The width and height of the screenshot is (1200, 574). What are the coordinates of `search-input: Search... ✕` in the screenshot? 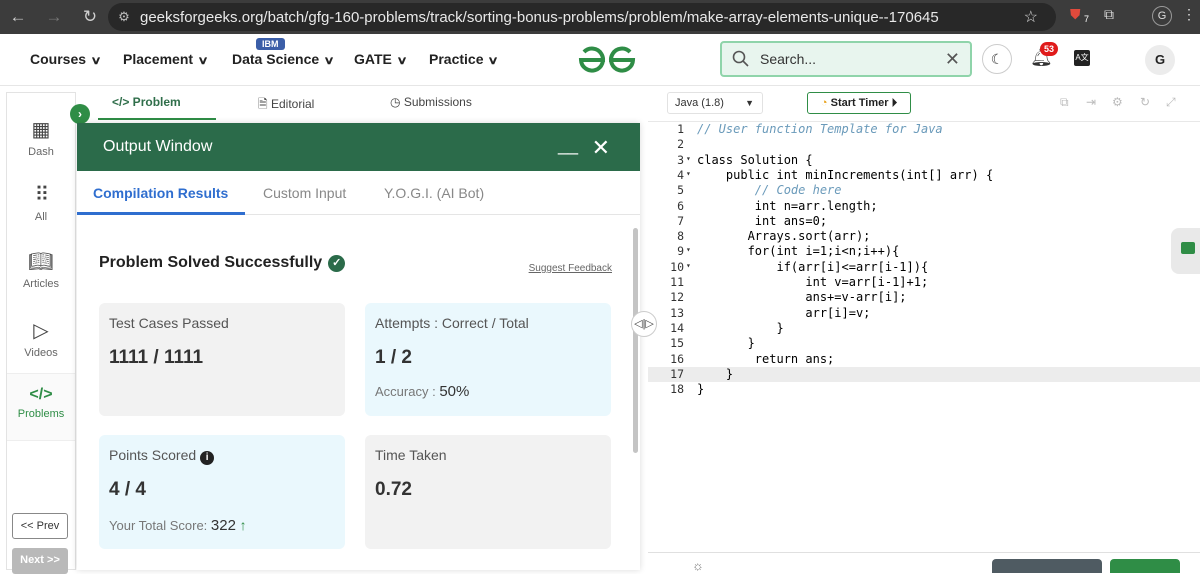 It's located at (846, 59).